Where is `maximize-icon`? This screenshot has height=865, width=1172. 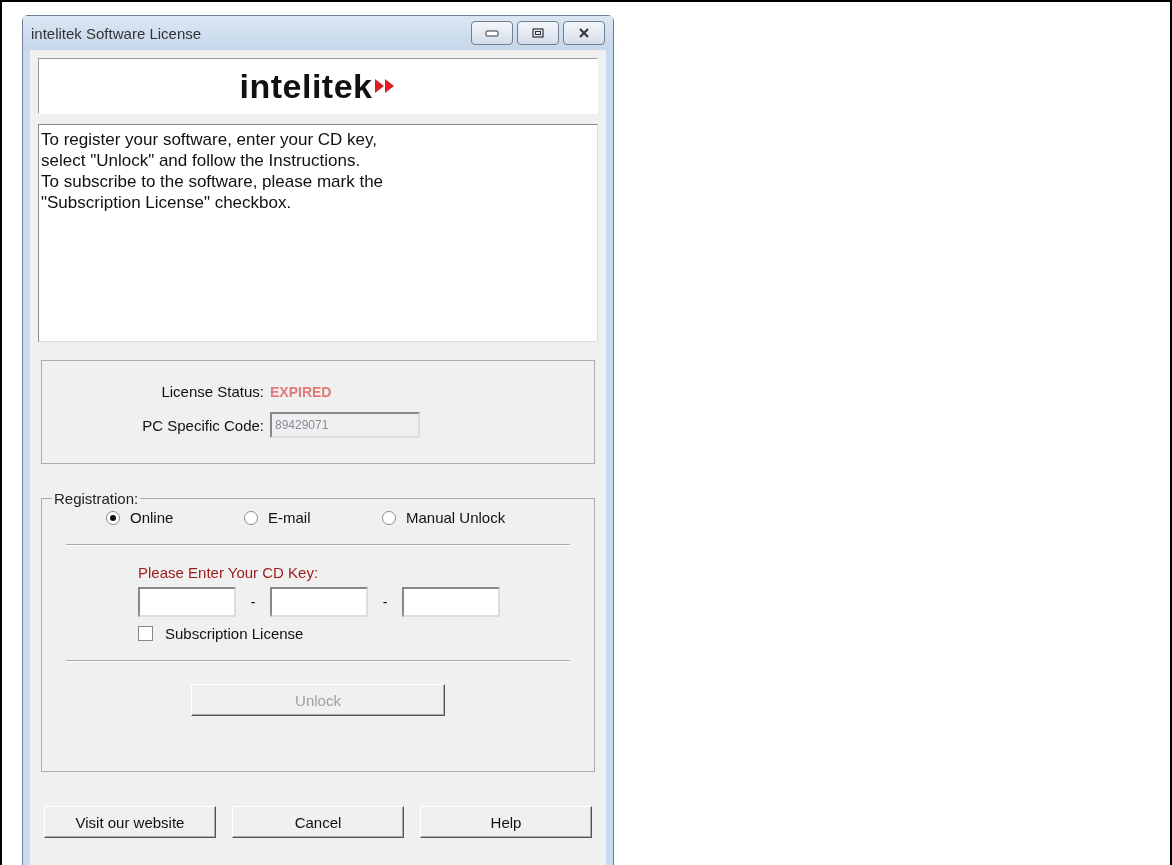
maximize-icon is located at coordinates (538, 33).